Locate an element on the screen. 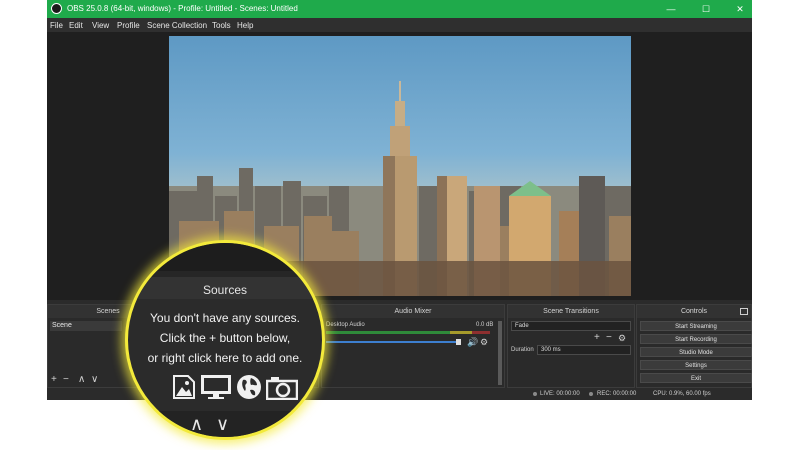 Image resolution: width=800 pixels, height=450 pixels. add-scene-button: + is located at coordinates (54, 380).